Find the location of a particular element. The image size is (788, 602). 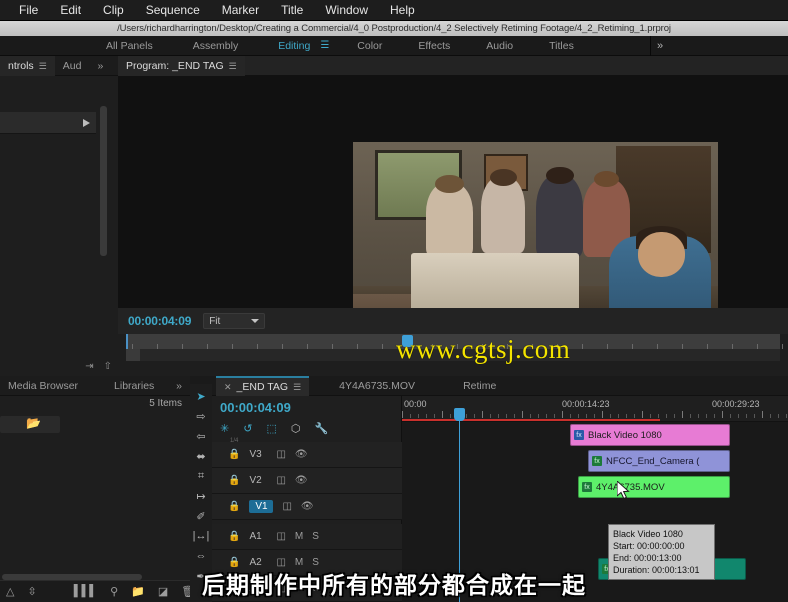

snap-icon: ✳ is located at coordinates (224, 428).